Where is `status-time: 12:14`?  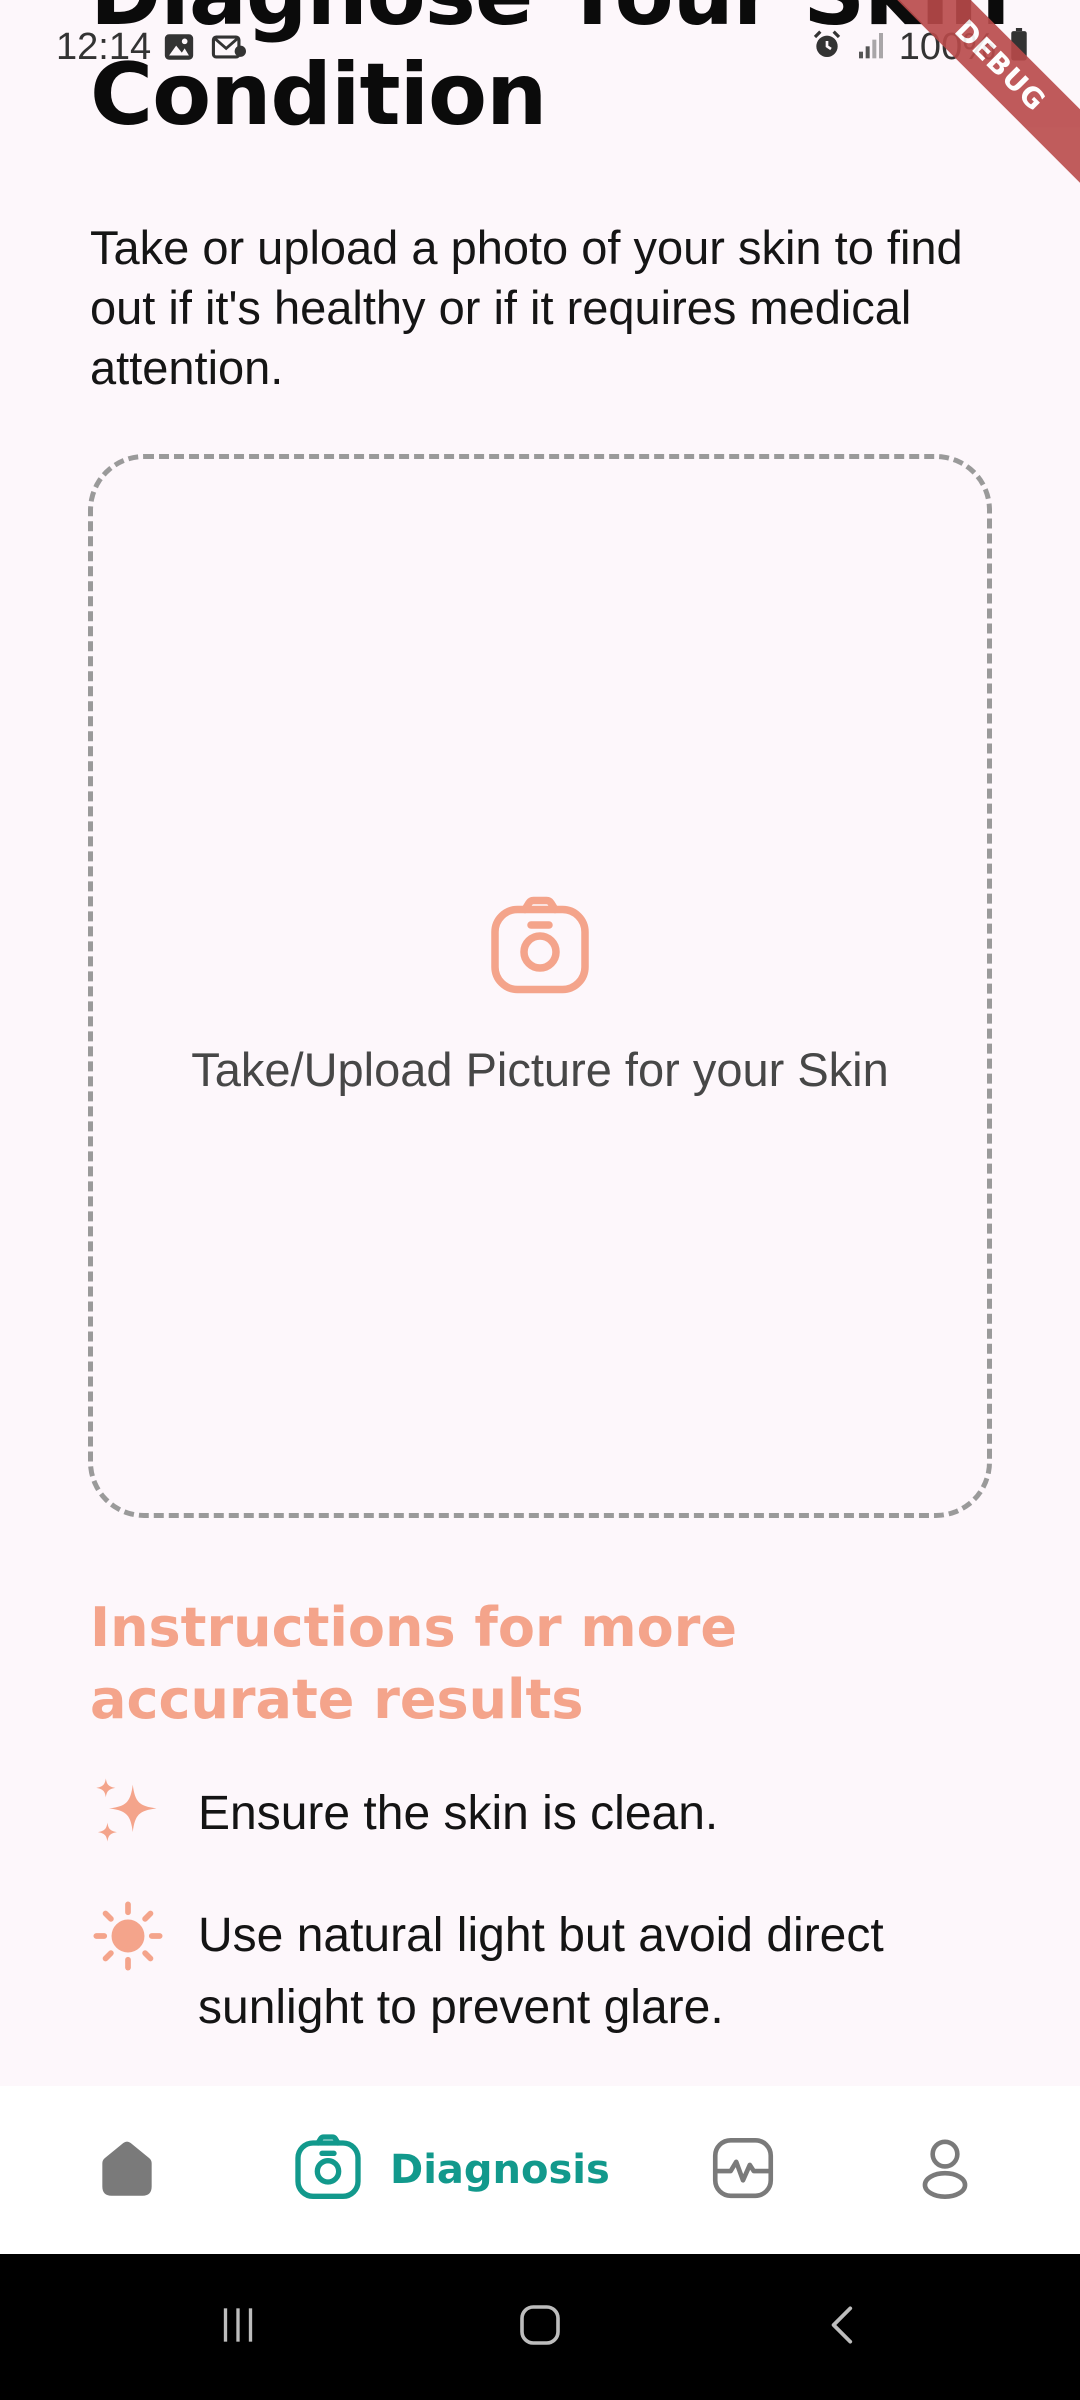 status-time: 12:14 is located at coordinates (104, 47).